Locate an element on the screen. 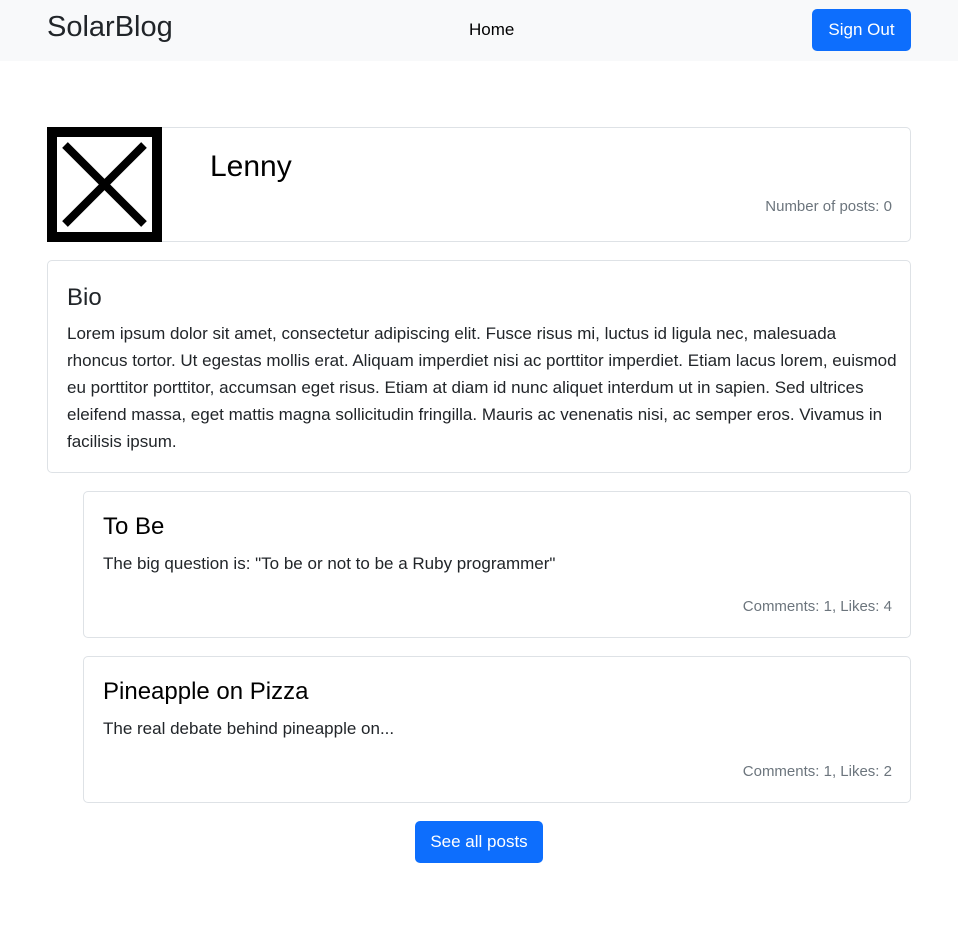 The height and width of the screenshot is (937, 958). user-card is located at coordinates (479, 184).